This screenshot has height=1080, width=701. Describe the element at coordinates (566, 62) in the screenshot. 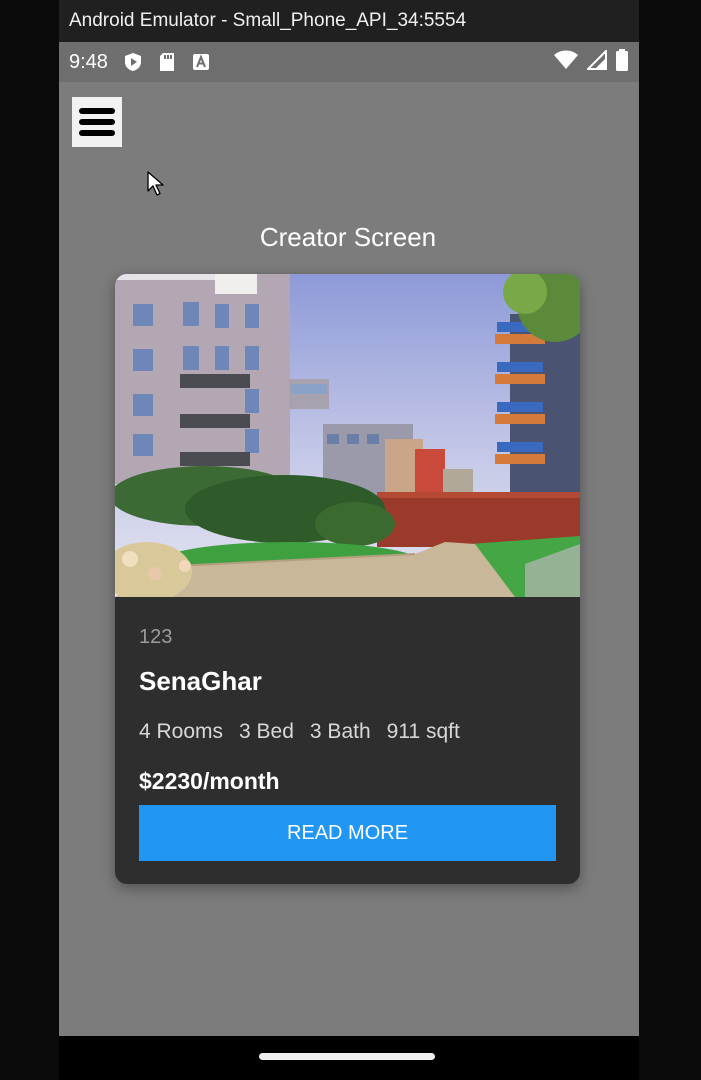

I see `wifi-icon` at that location.